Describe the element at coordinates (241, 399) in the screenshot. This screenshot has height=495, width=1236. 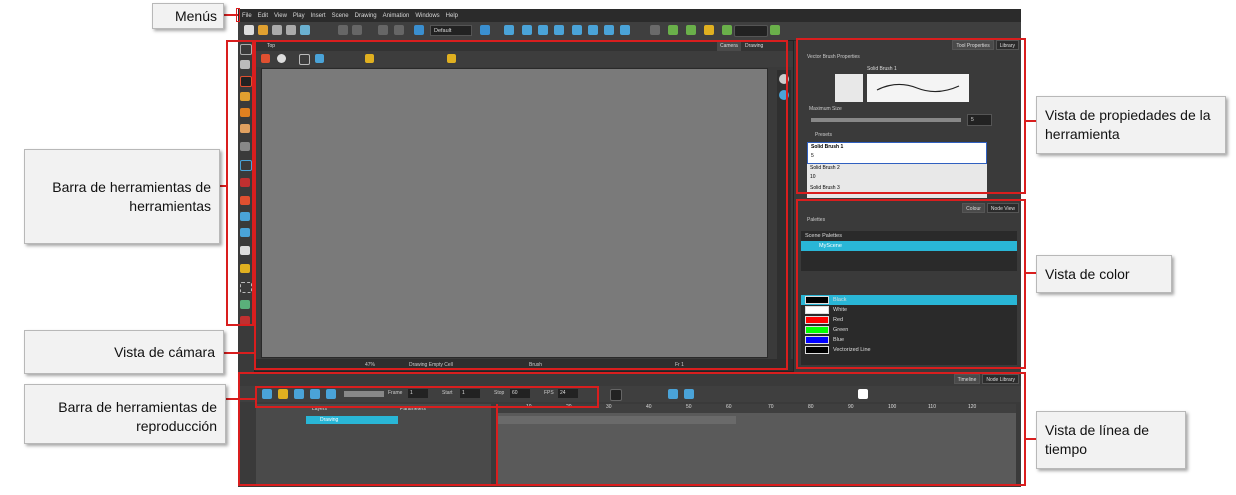
I see `playback-connector` at that location.